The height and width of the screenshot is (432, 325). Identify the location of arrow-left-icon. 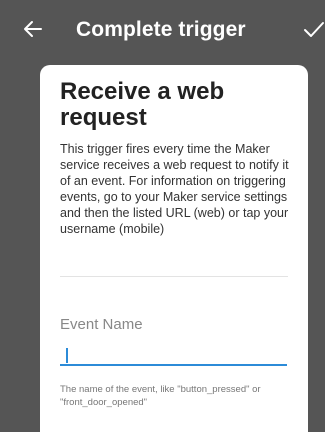
(33, 29).